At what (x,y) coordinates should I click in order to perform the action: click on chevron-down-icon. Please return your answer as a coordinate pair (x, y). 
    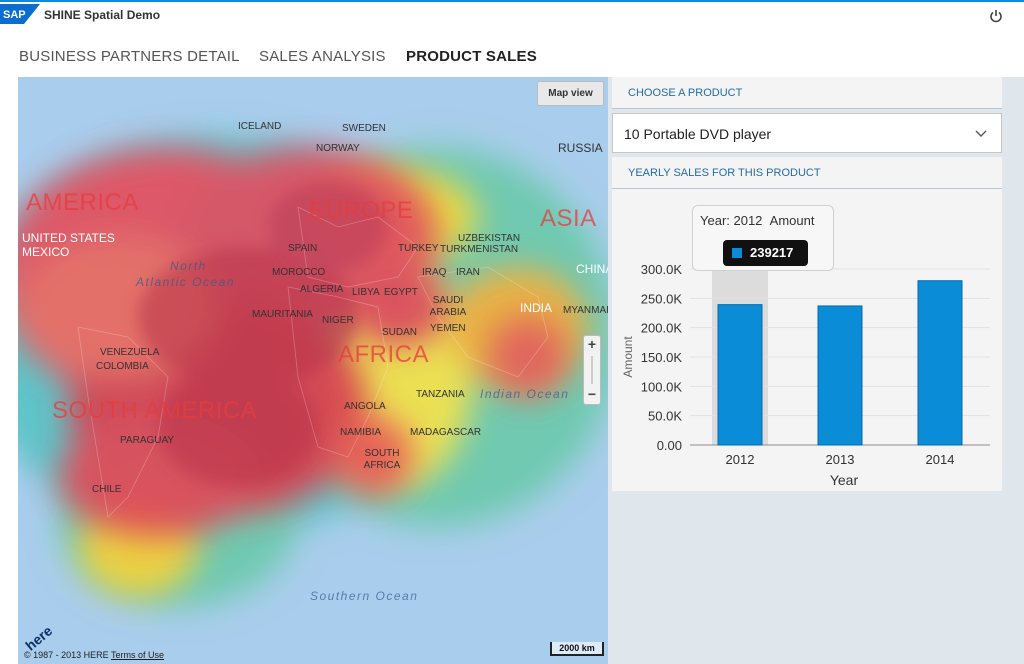
    Looking at the image, I should click on (981, 133).